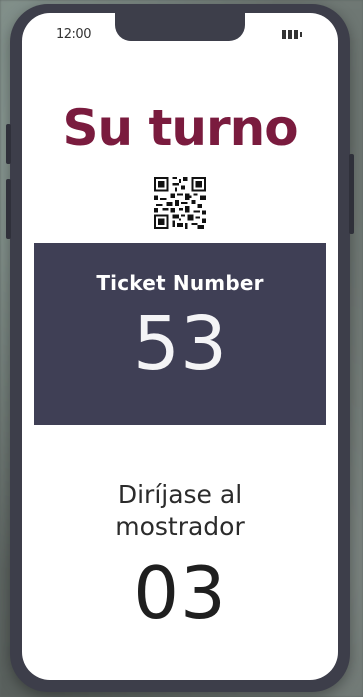 The image size is (363, 697). Describe the element at coordinates (180, 511) in the screenshot. I see `counter-label: Diríjase al mostrador` at that location.